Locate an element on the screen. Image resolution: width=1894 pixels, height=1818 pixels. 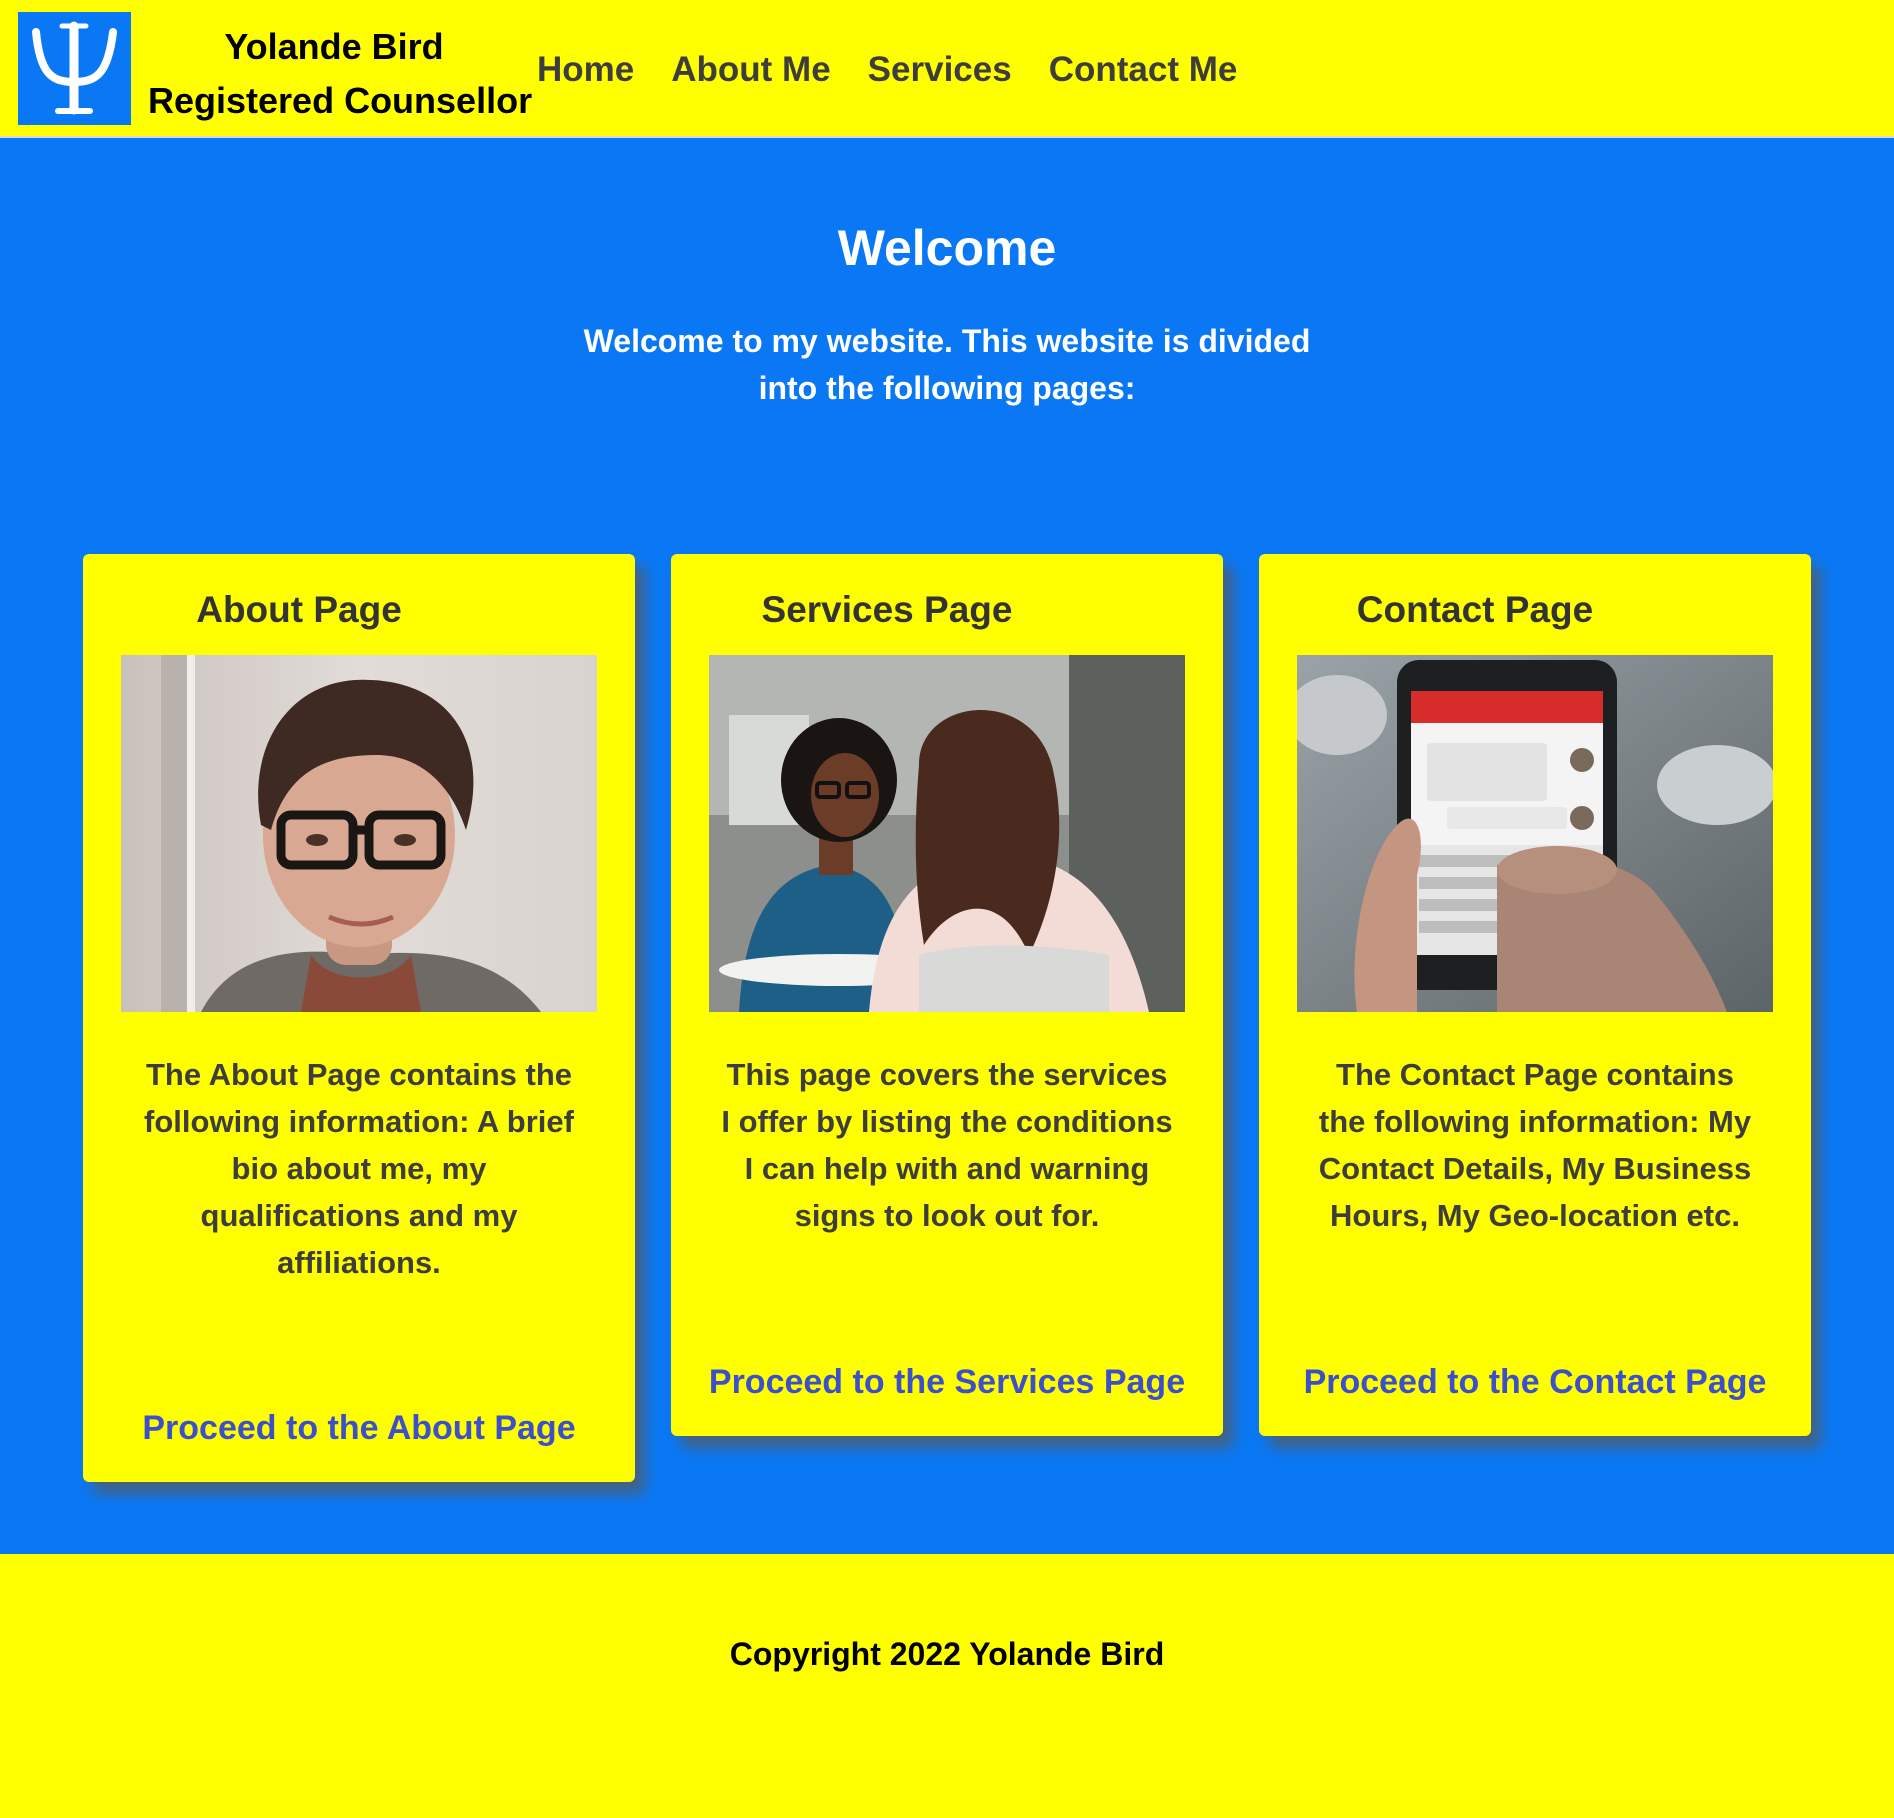
nav-link-home: Home is located at coordinates (585, 70).